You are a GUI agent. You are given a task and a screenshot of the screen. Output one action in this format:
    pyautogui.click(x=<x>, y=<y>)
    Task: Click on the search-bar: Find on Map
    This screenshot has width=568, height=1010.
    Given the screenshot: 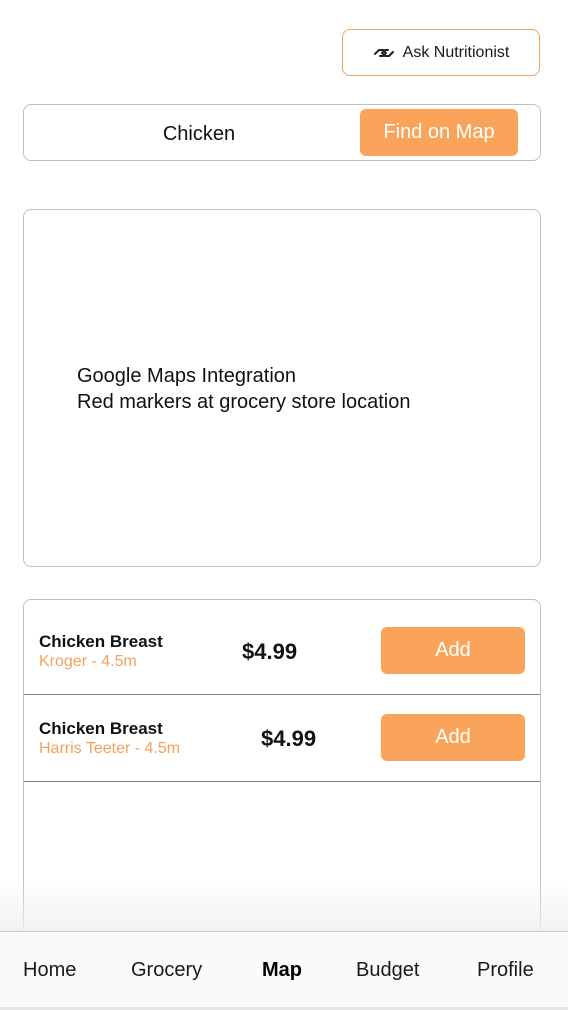 What is the action you would take?
    pyautogui.click(x=282, y=132)
    